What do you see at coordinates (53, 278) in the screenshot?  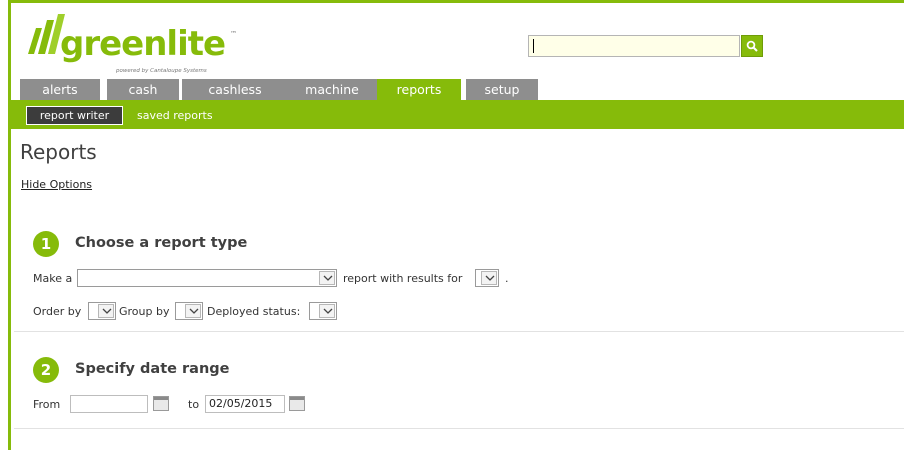 I see `make-a-label: Make a` at bounding box center [53, 278].